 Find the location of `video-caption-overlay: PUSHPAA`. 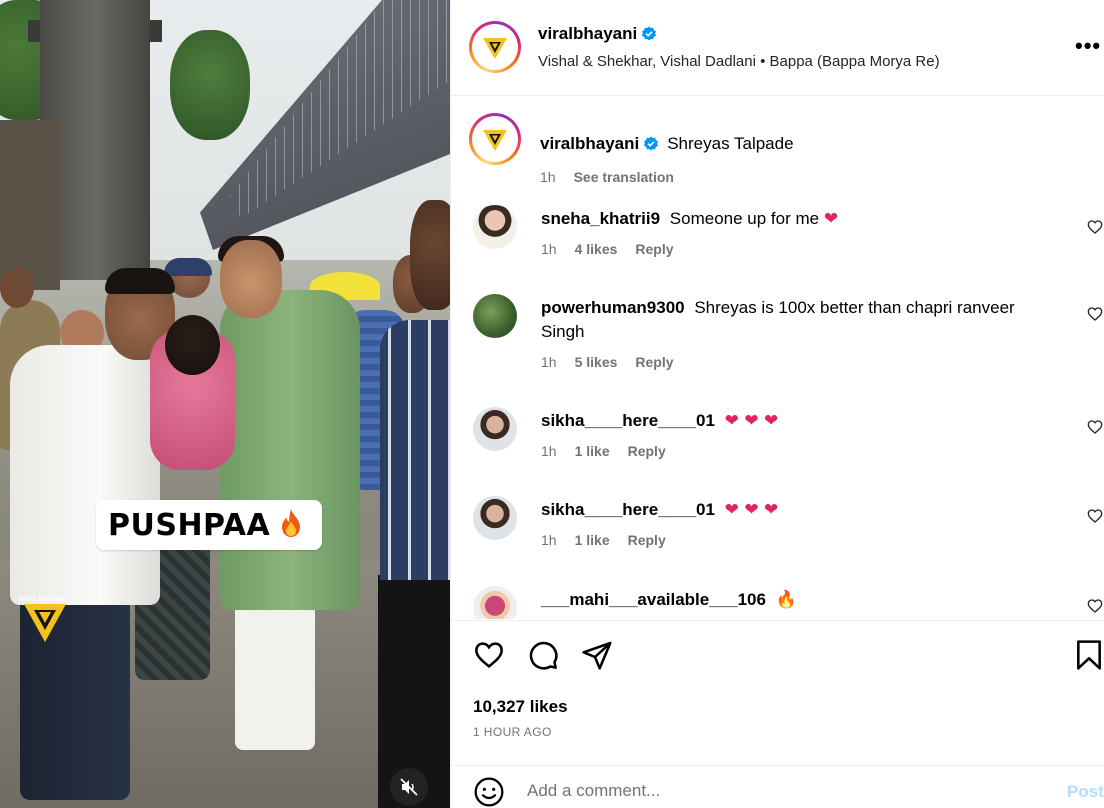

video-caption-overlay: PUSHPAA is located at coordinates (209, 525).